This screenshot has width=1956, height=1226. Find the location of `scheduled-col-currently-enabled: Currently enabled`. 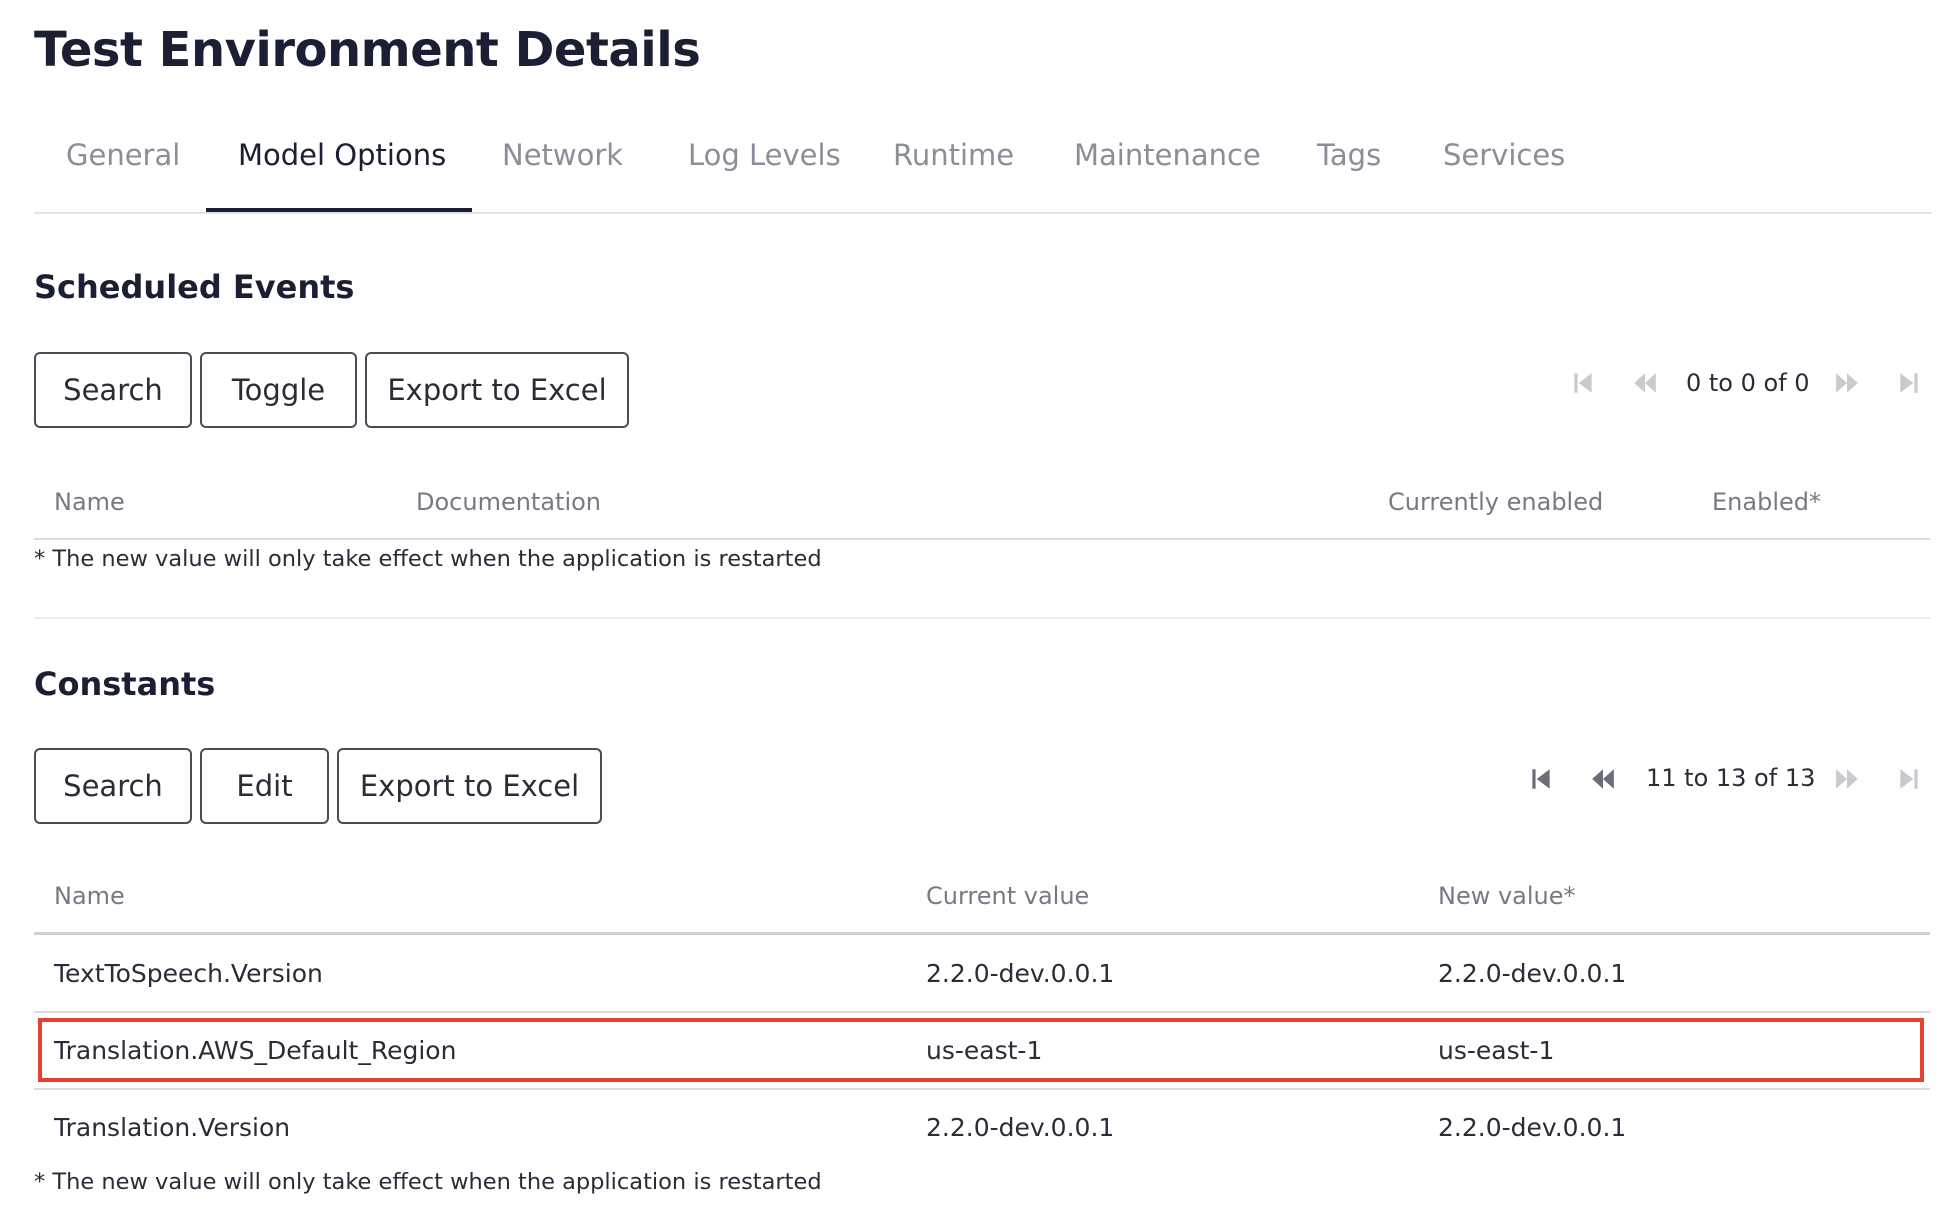

scheduled-col-currently-enabled: Currently enabled is located at coordinates (1495, 502).